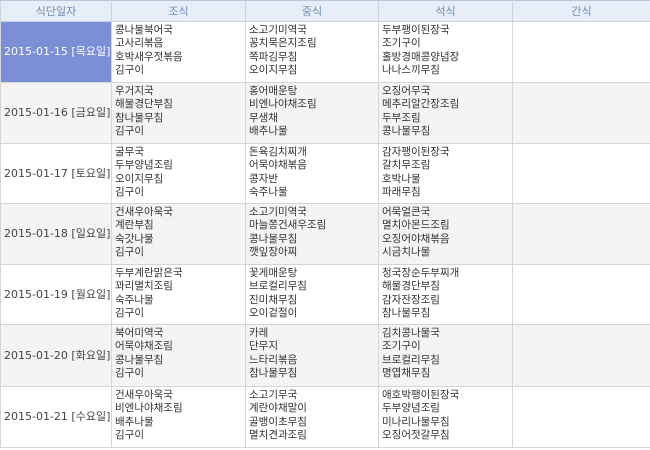 Image resolution: width=650 pixels, height=450 pixels. I want to click on menu-item: 오이지무침, so click(139, 178).